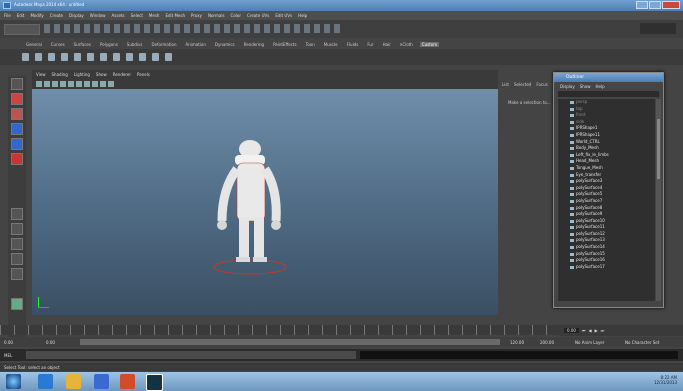  I want to click on outliner-item: front, so click(606, 115).